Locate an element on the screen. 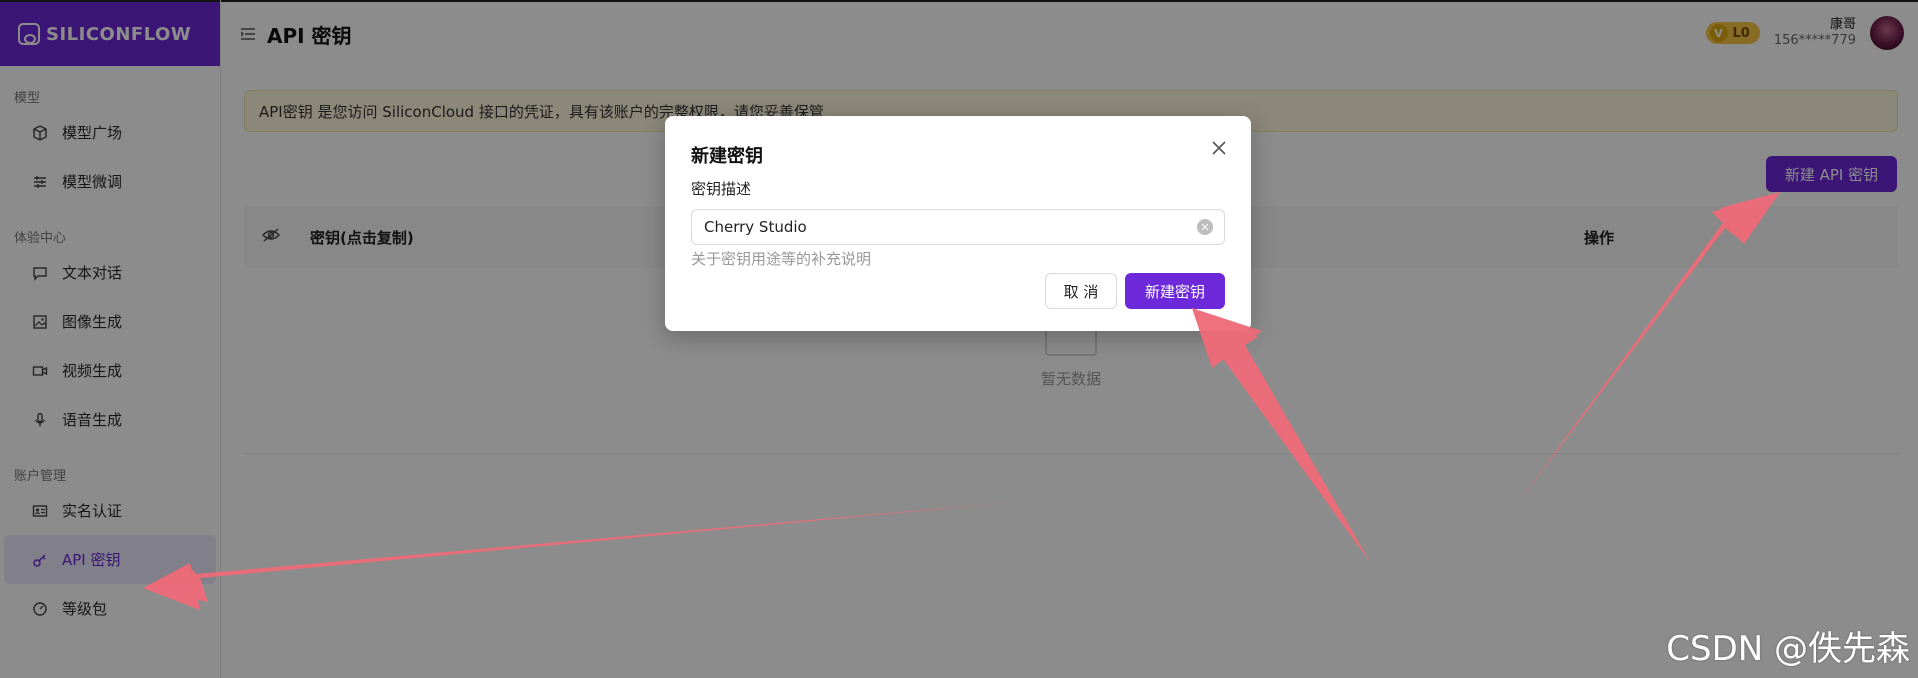 The height and width of the screenshot is (678, 1918). clear-input-icon: ✕ is located at coordinates (1205, 227).